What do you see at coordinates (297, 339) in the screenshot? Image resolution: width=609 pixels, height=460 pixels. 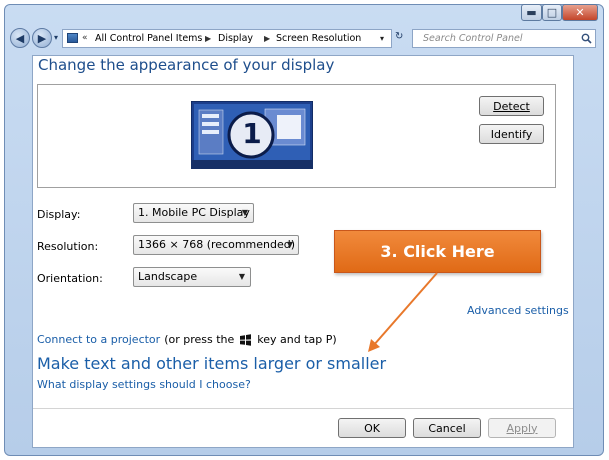 I see `projector-hint-after: key and tap P)` at bounding box center [297, 339].